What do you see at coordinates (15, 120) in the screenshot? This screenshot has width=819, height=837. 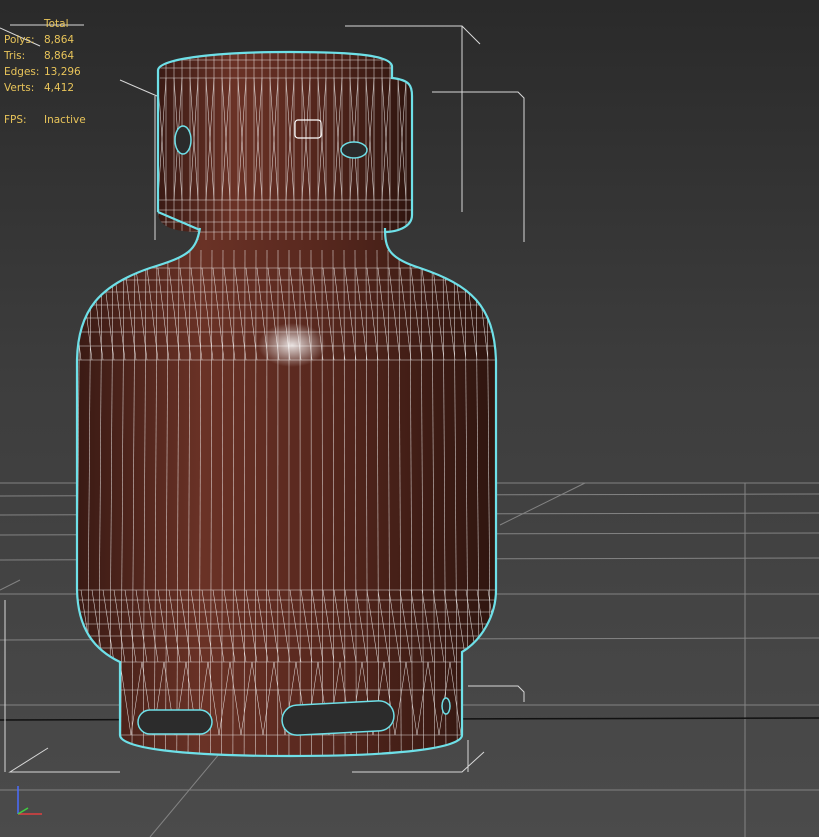 I see `fps-label: FPS:` at bounding box center [15, 120].